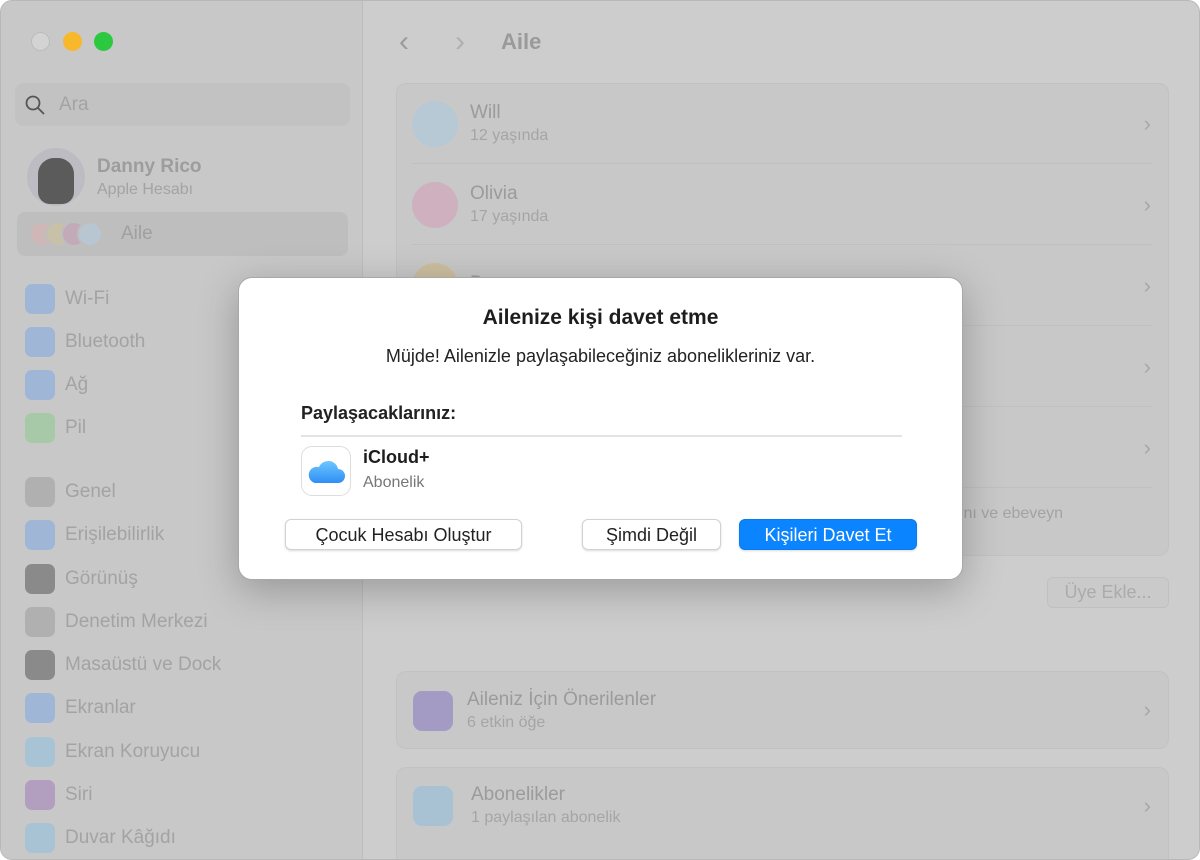 The height and width of the screenshot is (860, 1200). Describe the element at coordinates (782, 710) in the screenshot. I see `suggestions-row: Aileniz İçin Önerilenler 6 etkin öğe ›` at that location.